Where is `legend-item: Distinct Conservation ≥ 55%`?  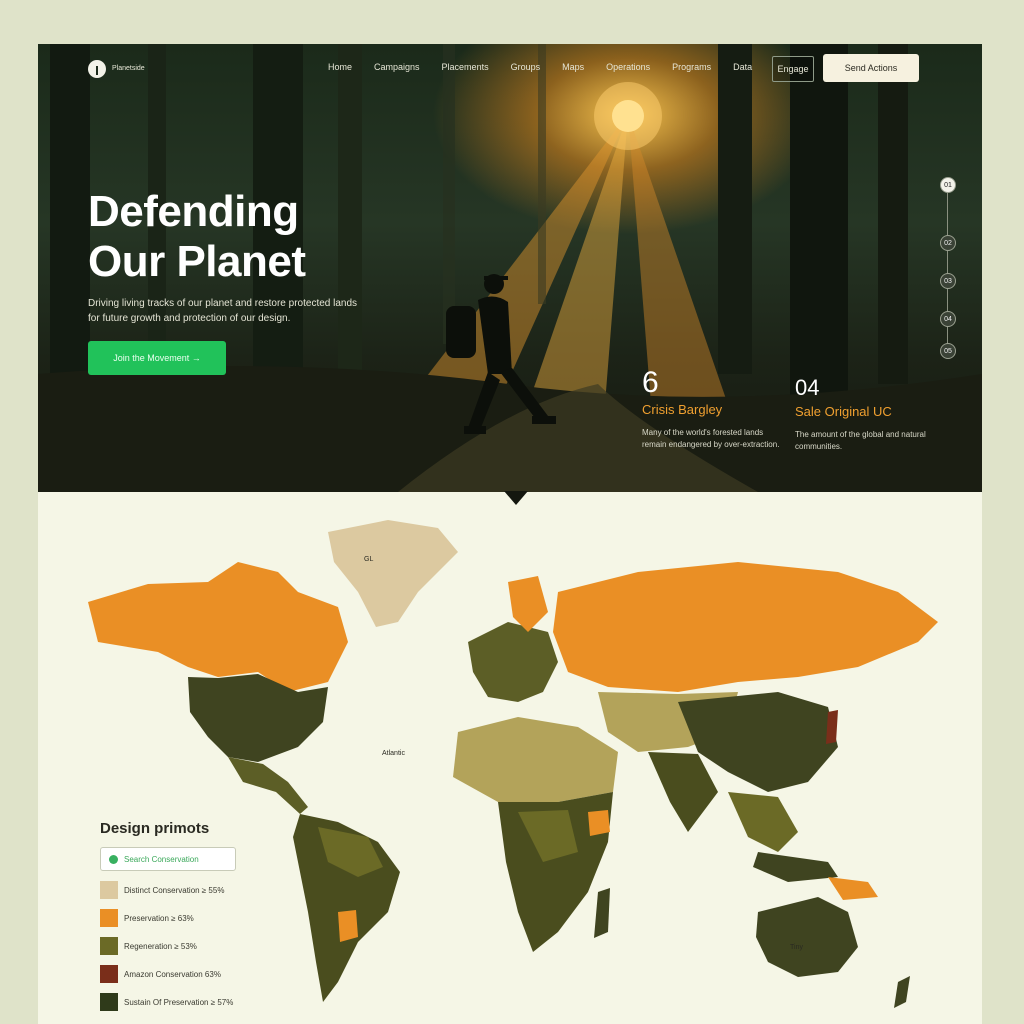 legend-item: Distinct Conservation ≥ 55% is located at coordinates (168, 890).